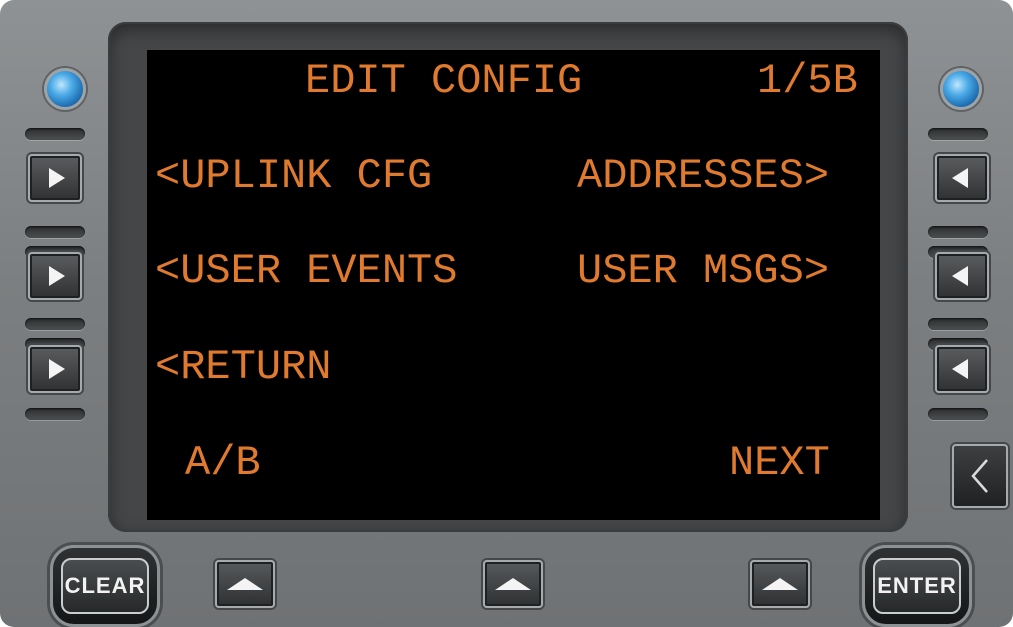  What do you see at coordinates (65, 89) in the screenshot?
I see `left-blue-led-icon` at bounding box center [65, 89].